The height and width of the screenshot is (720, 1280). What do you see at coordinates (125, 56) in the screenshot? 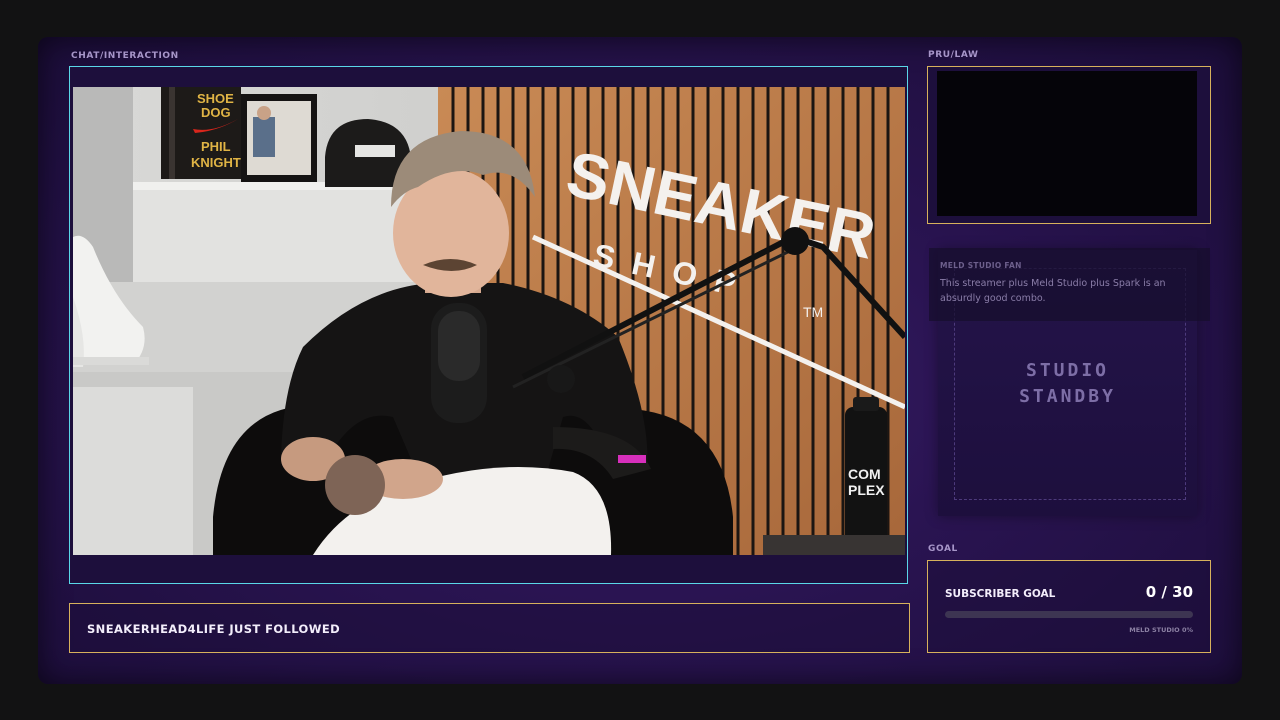
I see `chat-interaction-label: CHAT/INTERACTION` at bounding box center [125, 56].